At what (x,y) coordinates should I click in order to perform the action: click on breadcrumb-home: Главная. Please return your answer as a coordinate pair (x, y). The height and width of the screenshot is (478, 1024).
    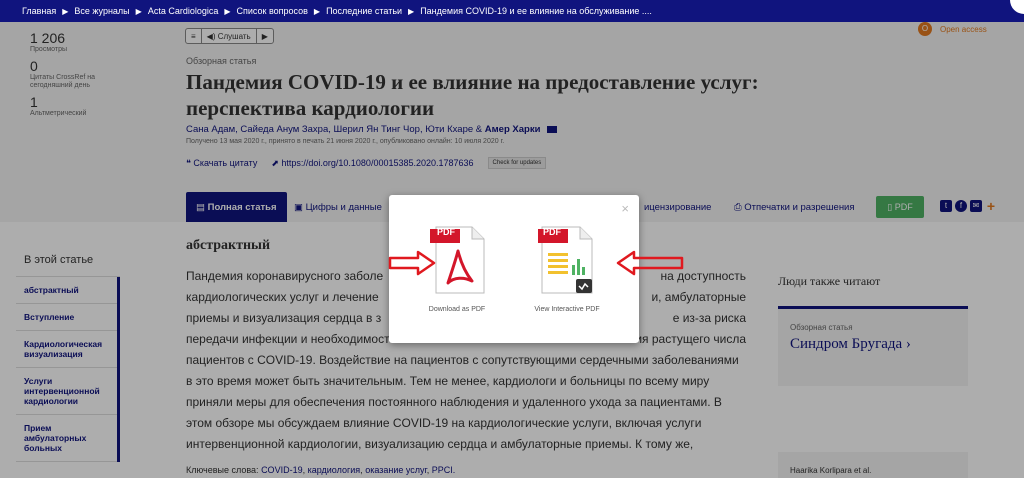
    Looking at the image, I should click on (39, 11).